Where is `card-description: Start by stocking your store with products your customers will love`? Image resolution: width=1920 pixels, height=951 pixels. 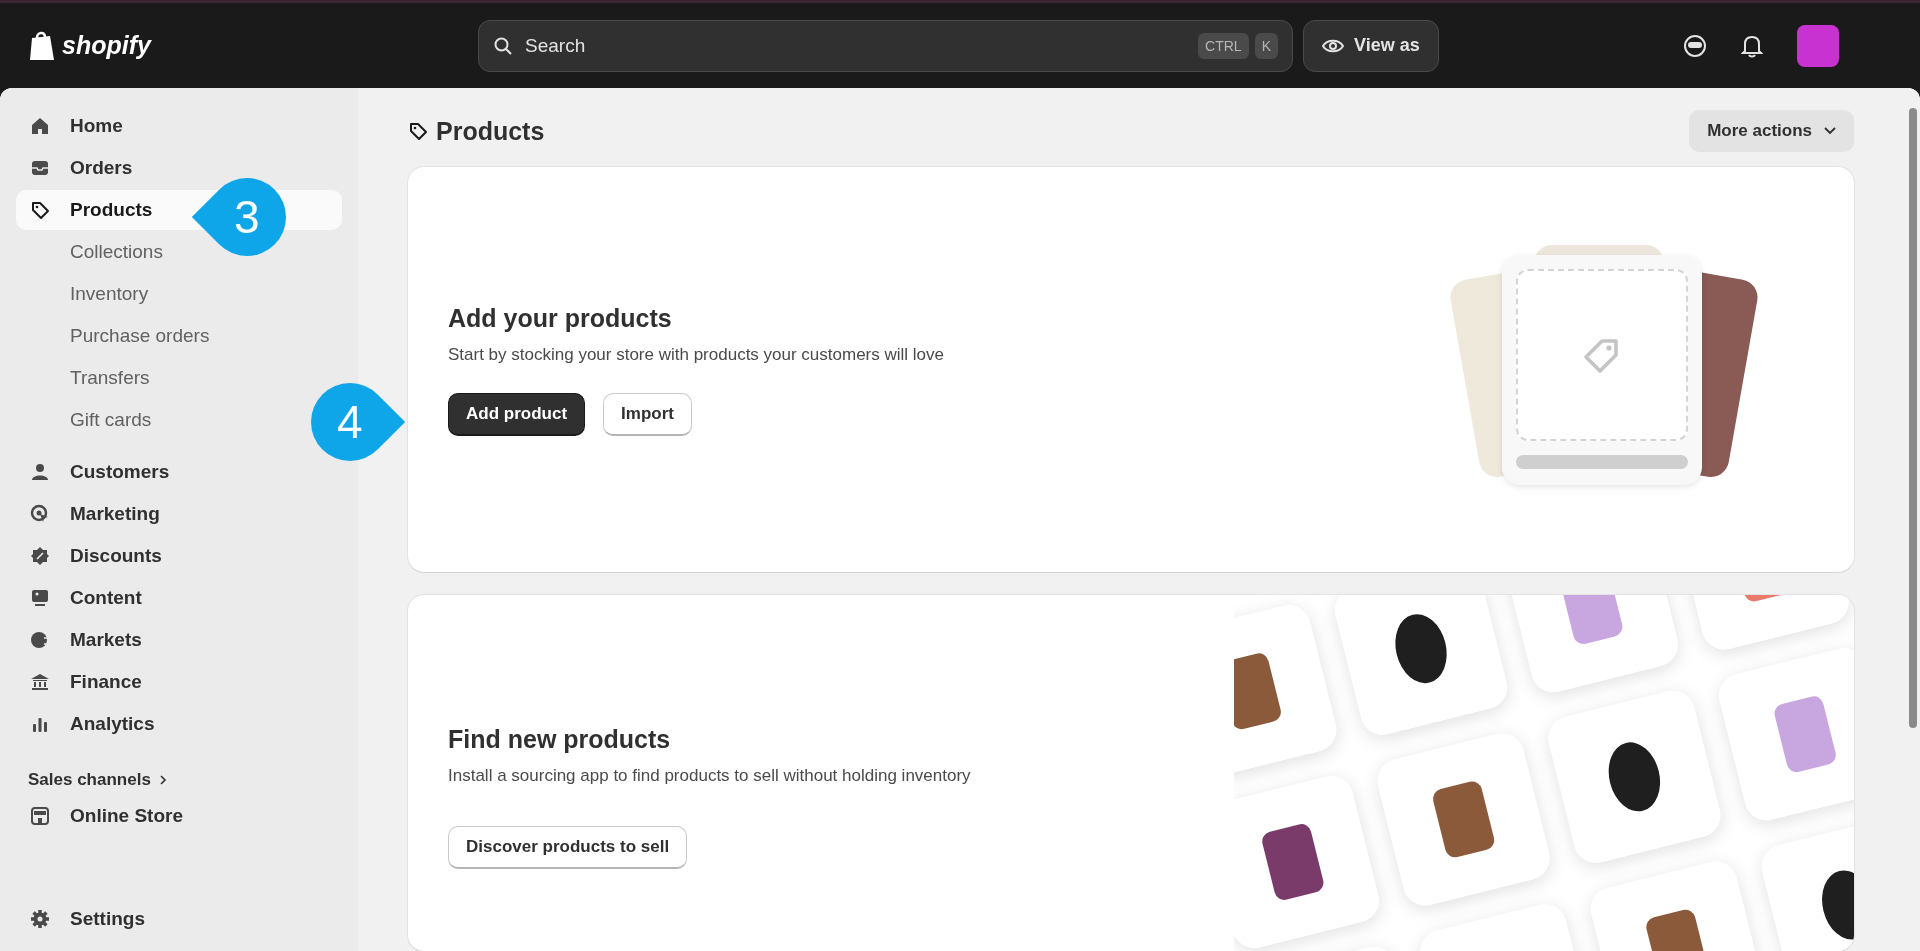 card-description: Start by stocking your store with products your customers will love is located at coordinates (696, 354).